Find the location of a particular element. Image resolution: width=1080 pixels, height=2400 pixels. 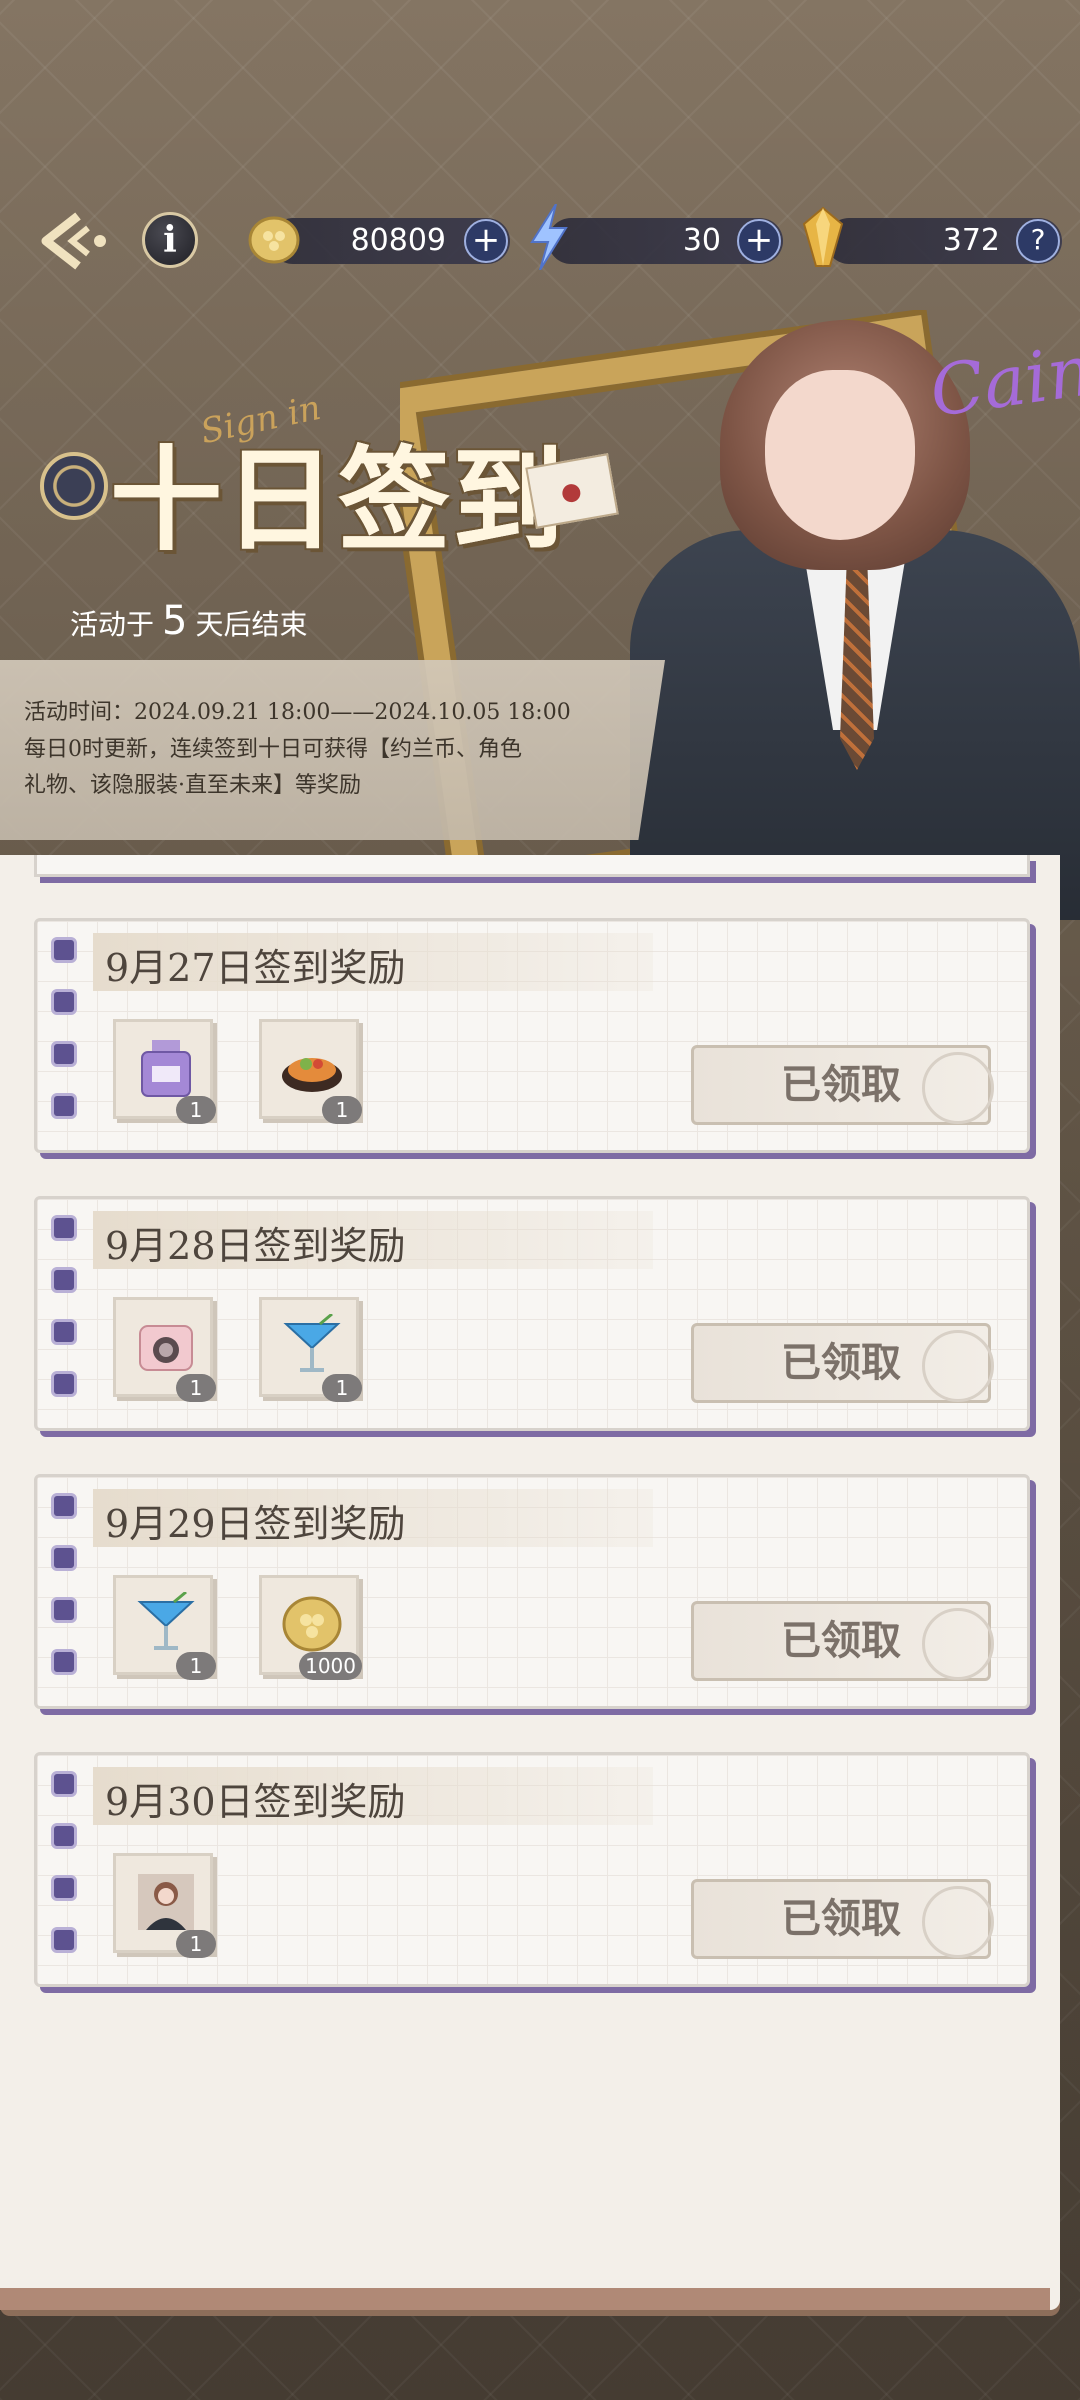

coin-counter: 80809 + is located at coordinates (390, 241).